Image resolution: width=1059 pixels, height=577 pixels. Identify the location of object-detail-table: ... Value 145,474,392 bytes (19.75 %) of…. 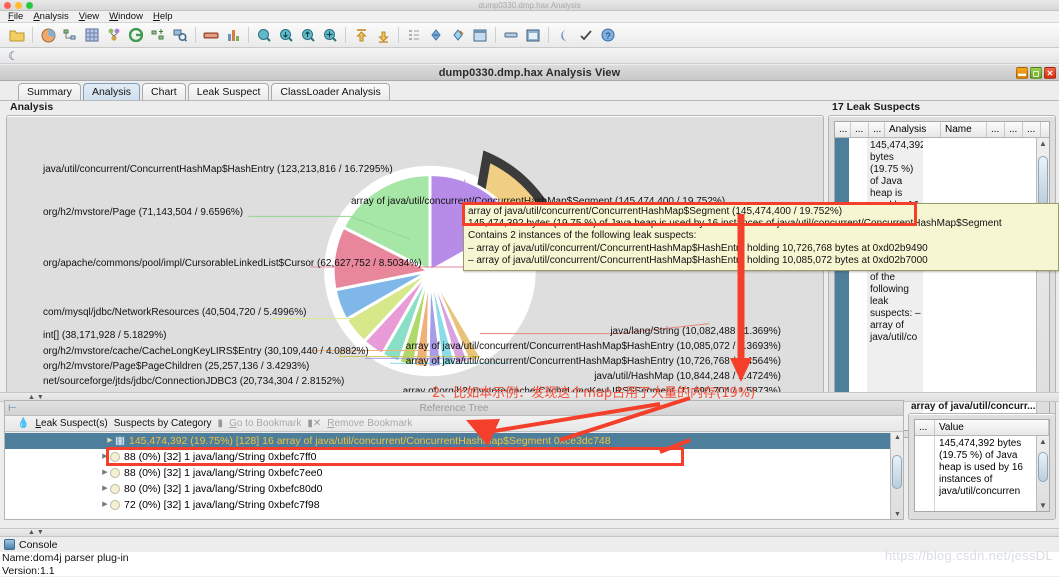
(982, 465).